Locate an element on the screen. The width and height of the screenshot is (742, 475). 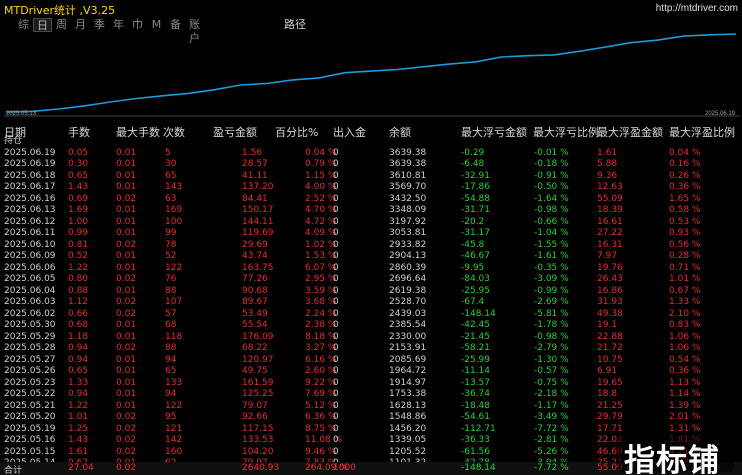
table-cell: -112.71 is located at coordinates (478, 428).